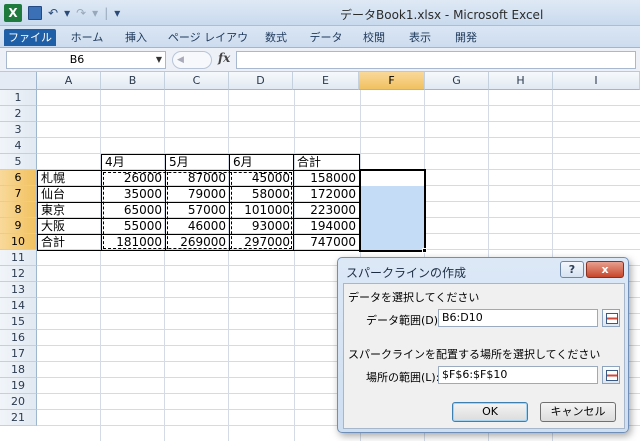 The image size is (640, 441). Describe the element at coordinates (133, 178) in the screenshot. I see `cell-b6: 26000` at that location.